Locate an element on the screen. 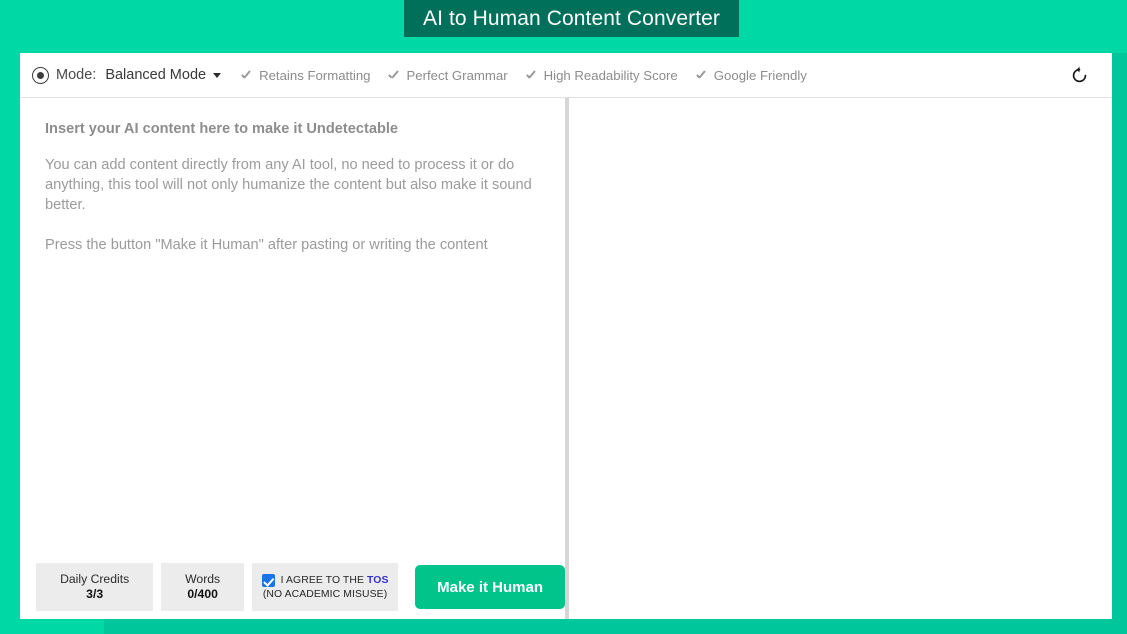 Image resolution: width=1127 pixels, height=634 pixels. chevron-down-icon is located at coordinates (217, 75).